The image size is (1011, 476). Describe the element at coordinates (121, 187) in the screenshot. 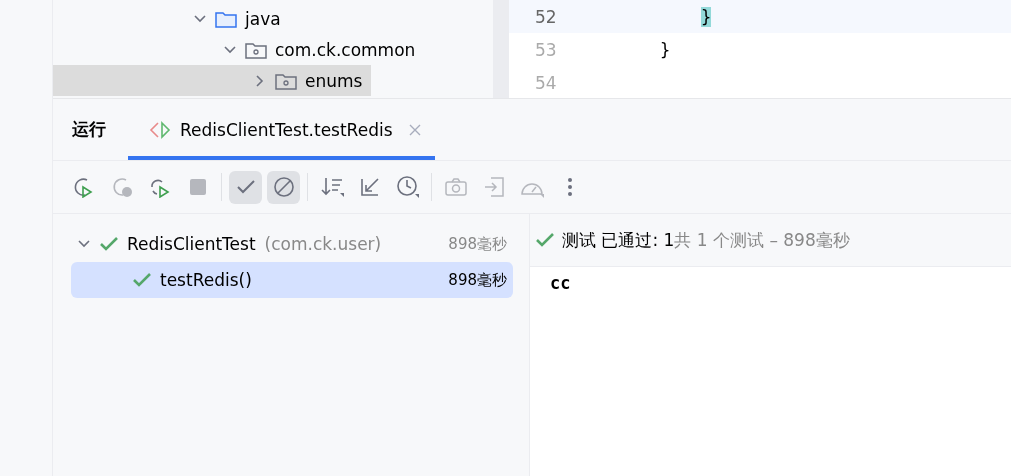

I see `rerun-failed-icon` at that location.